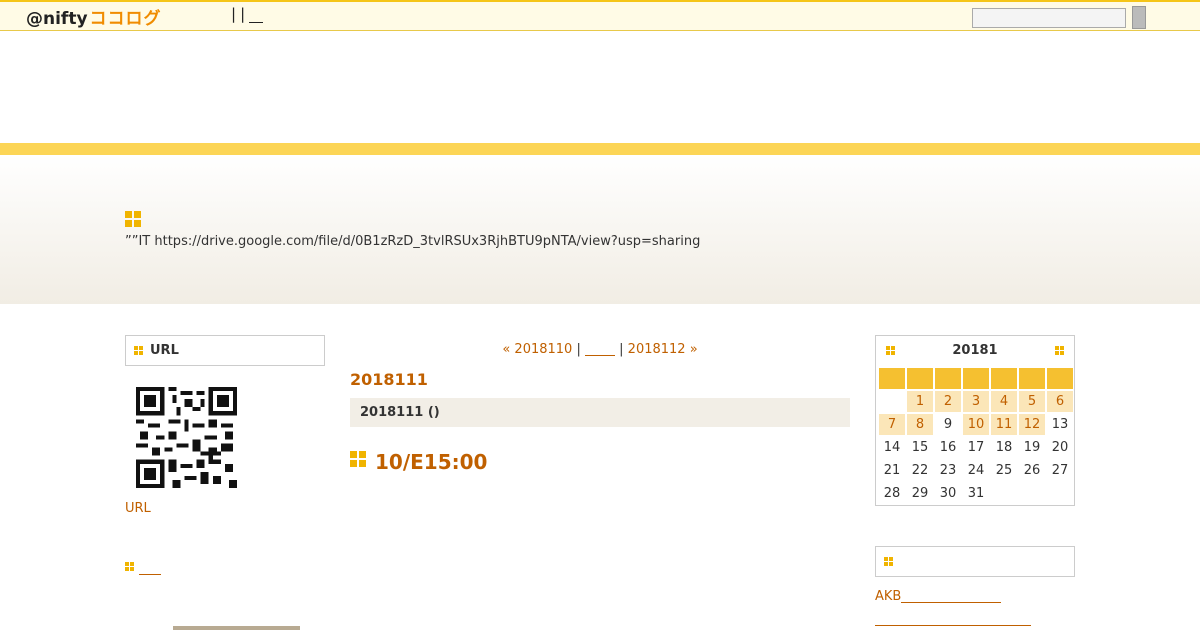 Image resolution: width=1200 pixels, height=630 pixels. Describe the element at coordinates (247, 14) in the screenshot. I see `top-nav: | |` at that location.